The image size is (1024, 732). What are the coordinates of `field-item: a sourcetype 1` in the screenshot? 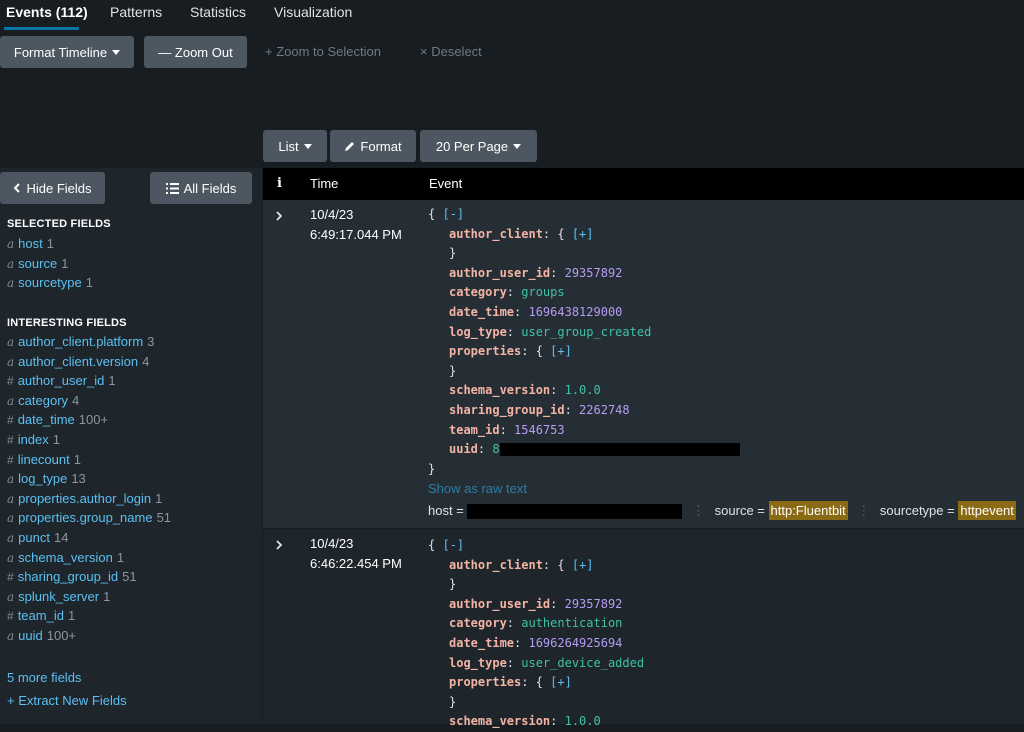 It's located at (50, 282).